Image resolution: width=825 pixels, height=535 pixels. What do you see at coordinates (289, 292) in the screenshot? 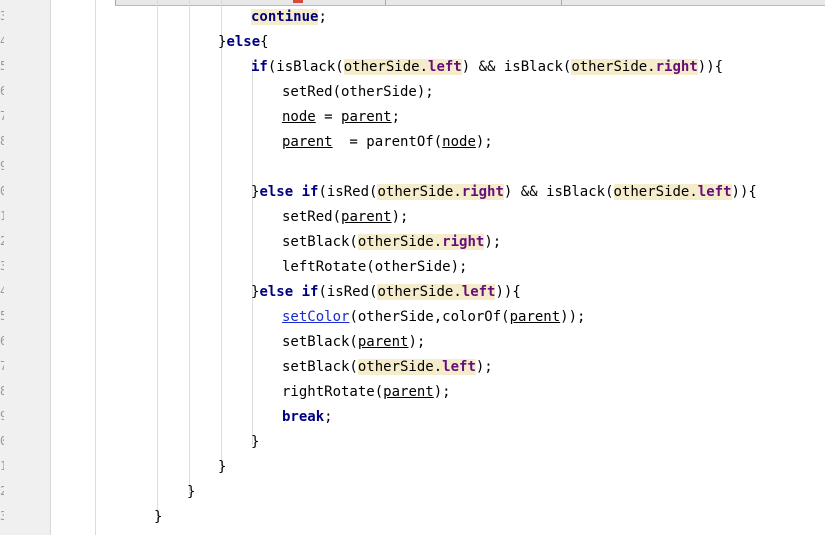
I see `code-token: else if` at bounding box center [289, 292].